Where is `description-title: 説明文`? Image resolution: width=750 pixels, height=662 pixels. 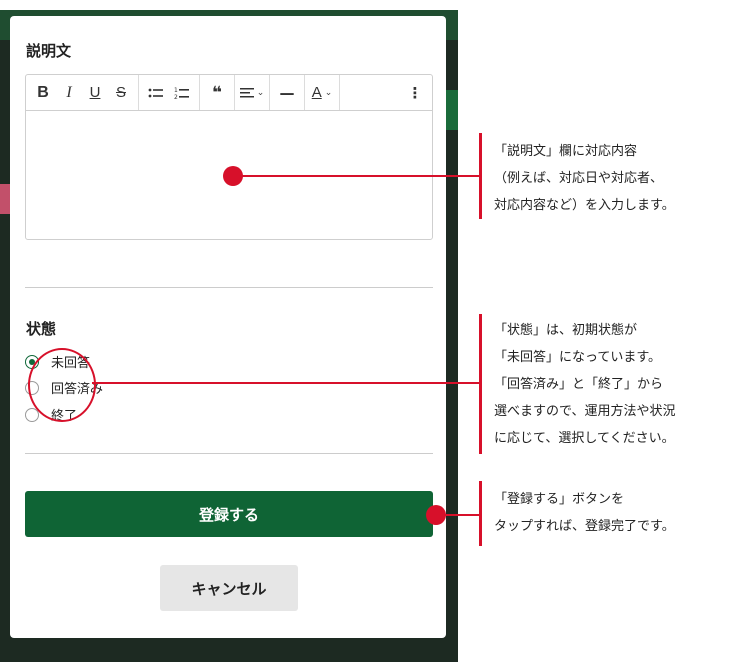
description-title: 説明文 is located at coordinates (49, 51).